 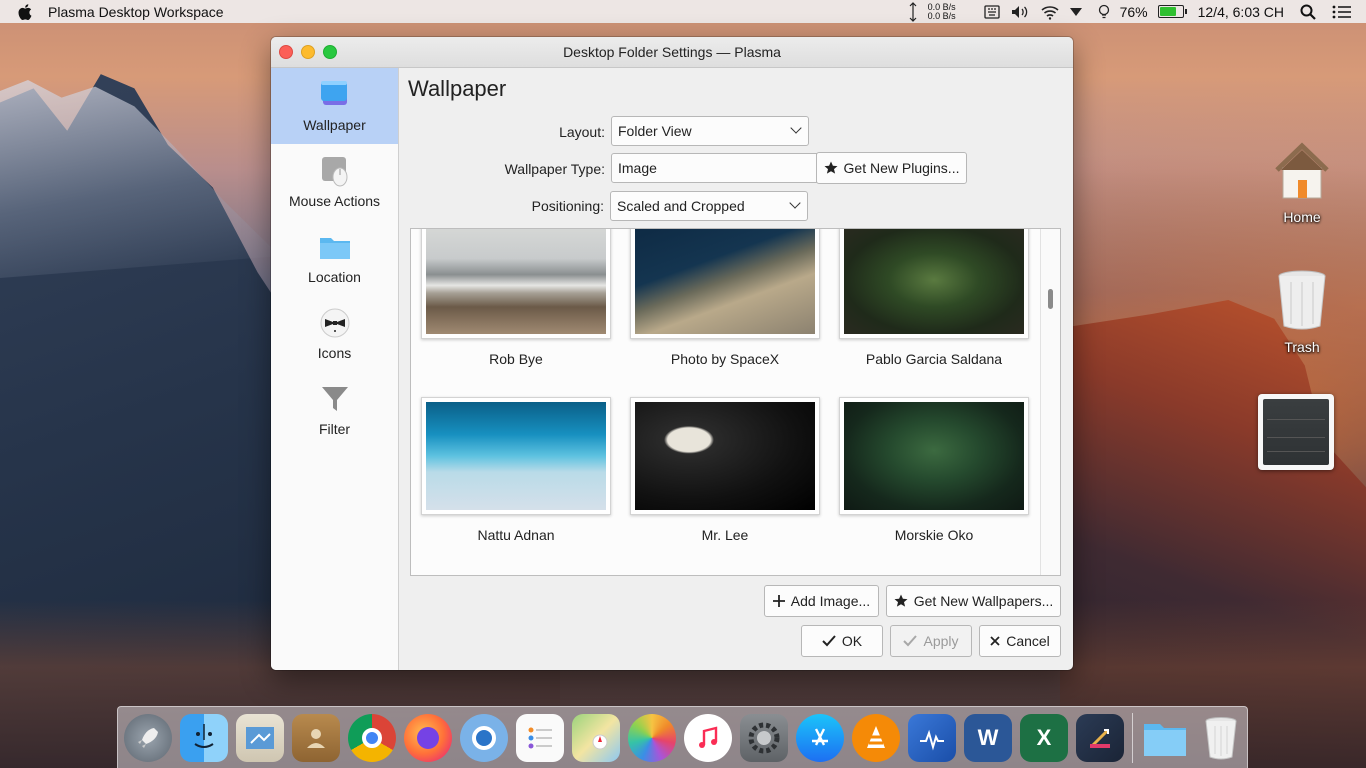 I want to click on activity-monitor-icon, so click(x=932, y=737).